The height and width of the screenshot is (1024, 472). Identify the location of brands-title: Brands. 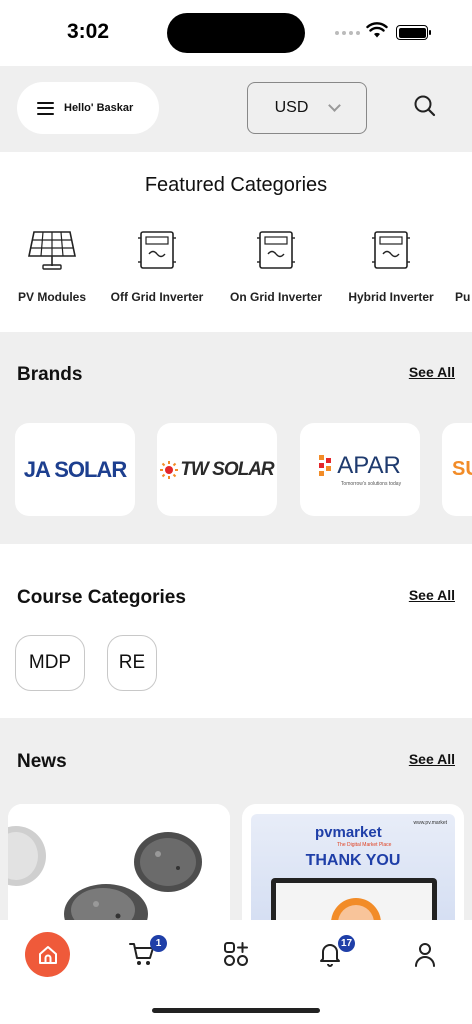
(50, 374).